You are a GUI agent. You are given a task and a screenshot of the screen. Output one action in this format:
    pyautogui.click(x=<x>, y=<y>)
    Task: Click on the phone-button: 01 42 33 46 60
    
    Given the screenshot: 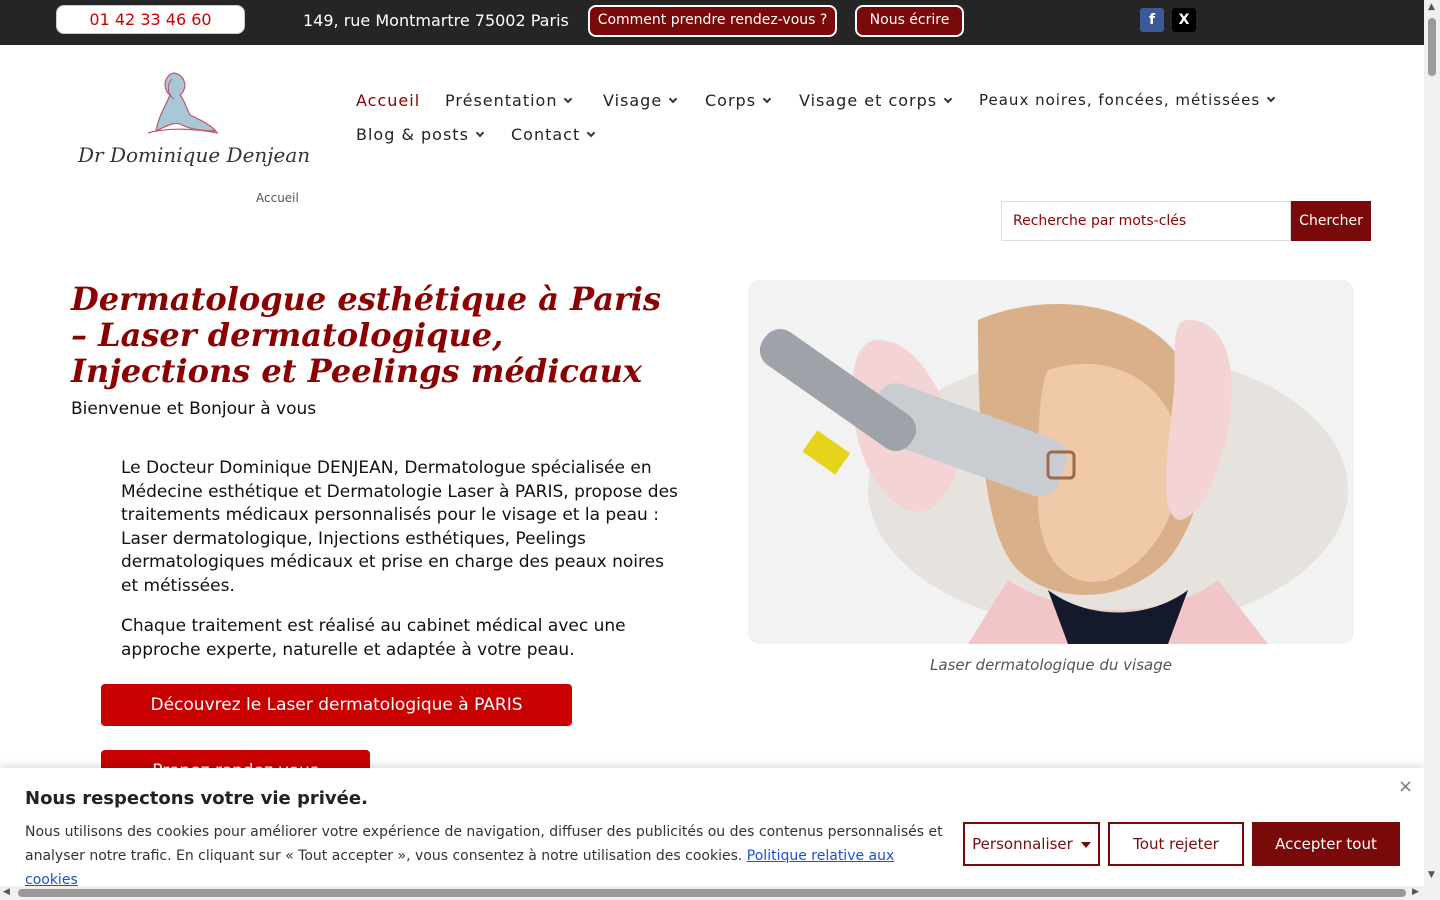 What is the action you would take?
    pyautogui.click(x=150, y=19)
    